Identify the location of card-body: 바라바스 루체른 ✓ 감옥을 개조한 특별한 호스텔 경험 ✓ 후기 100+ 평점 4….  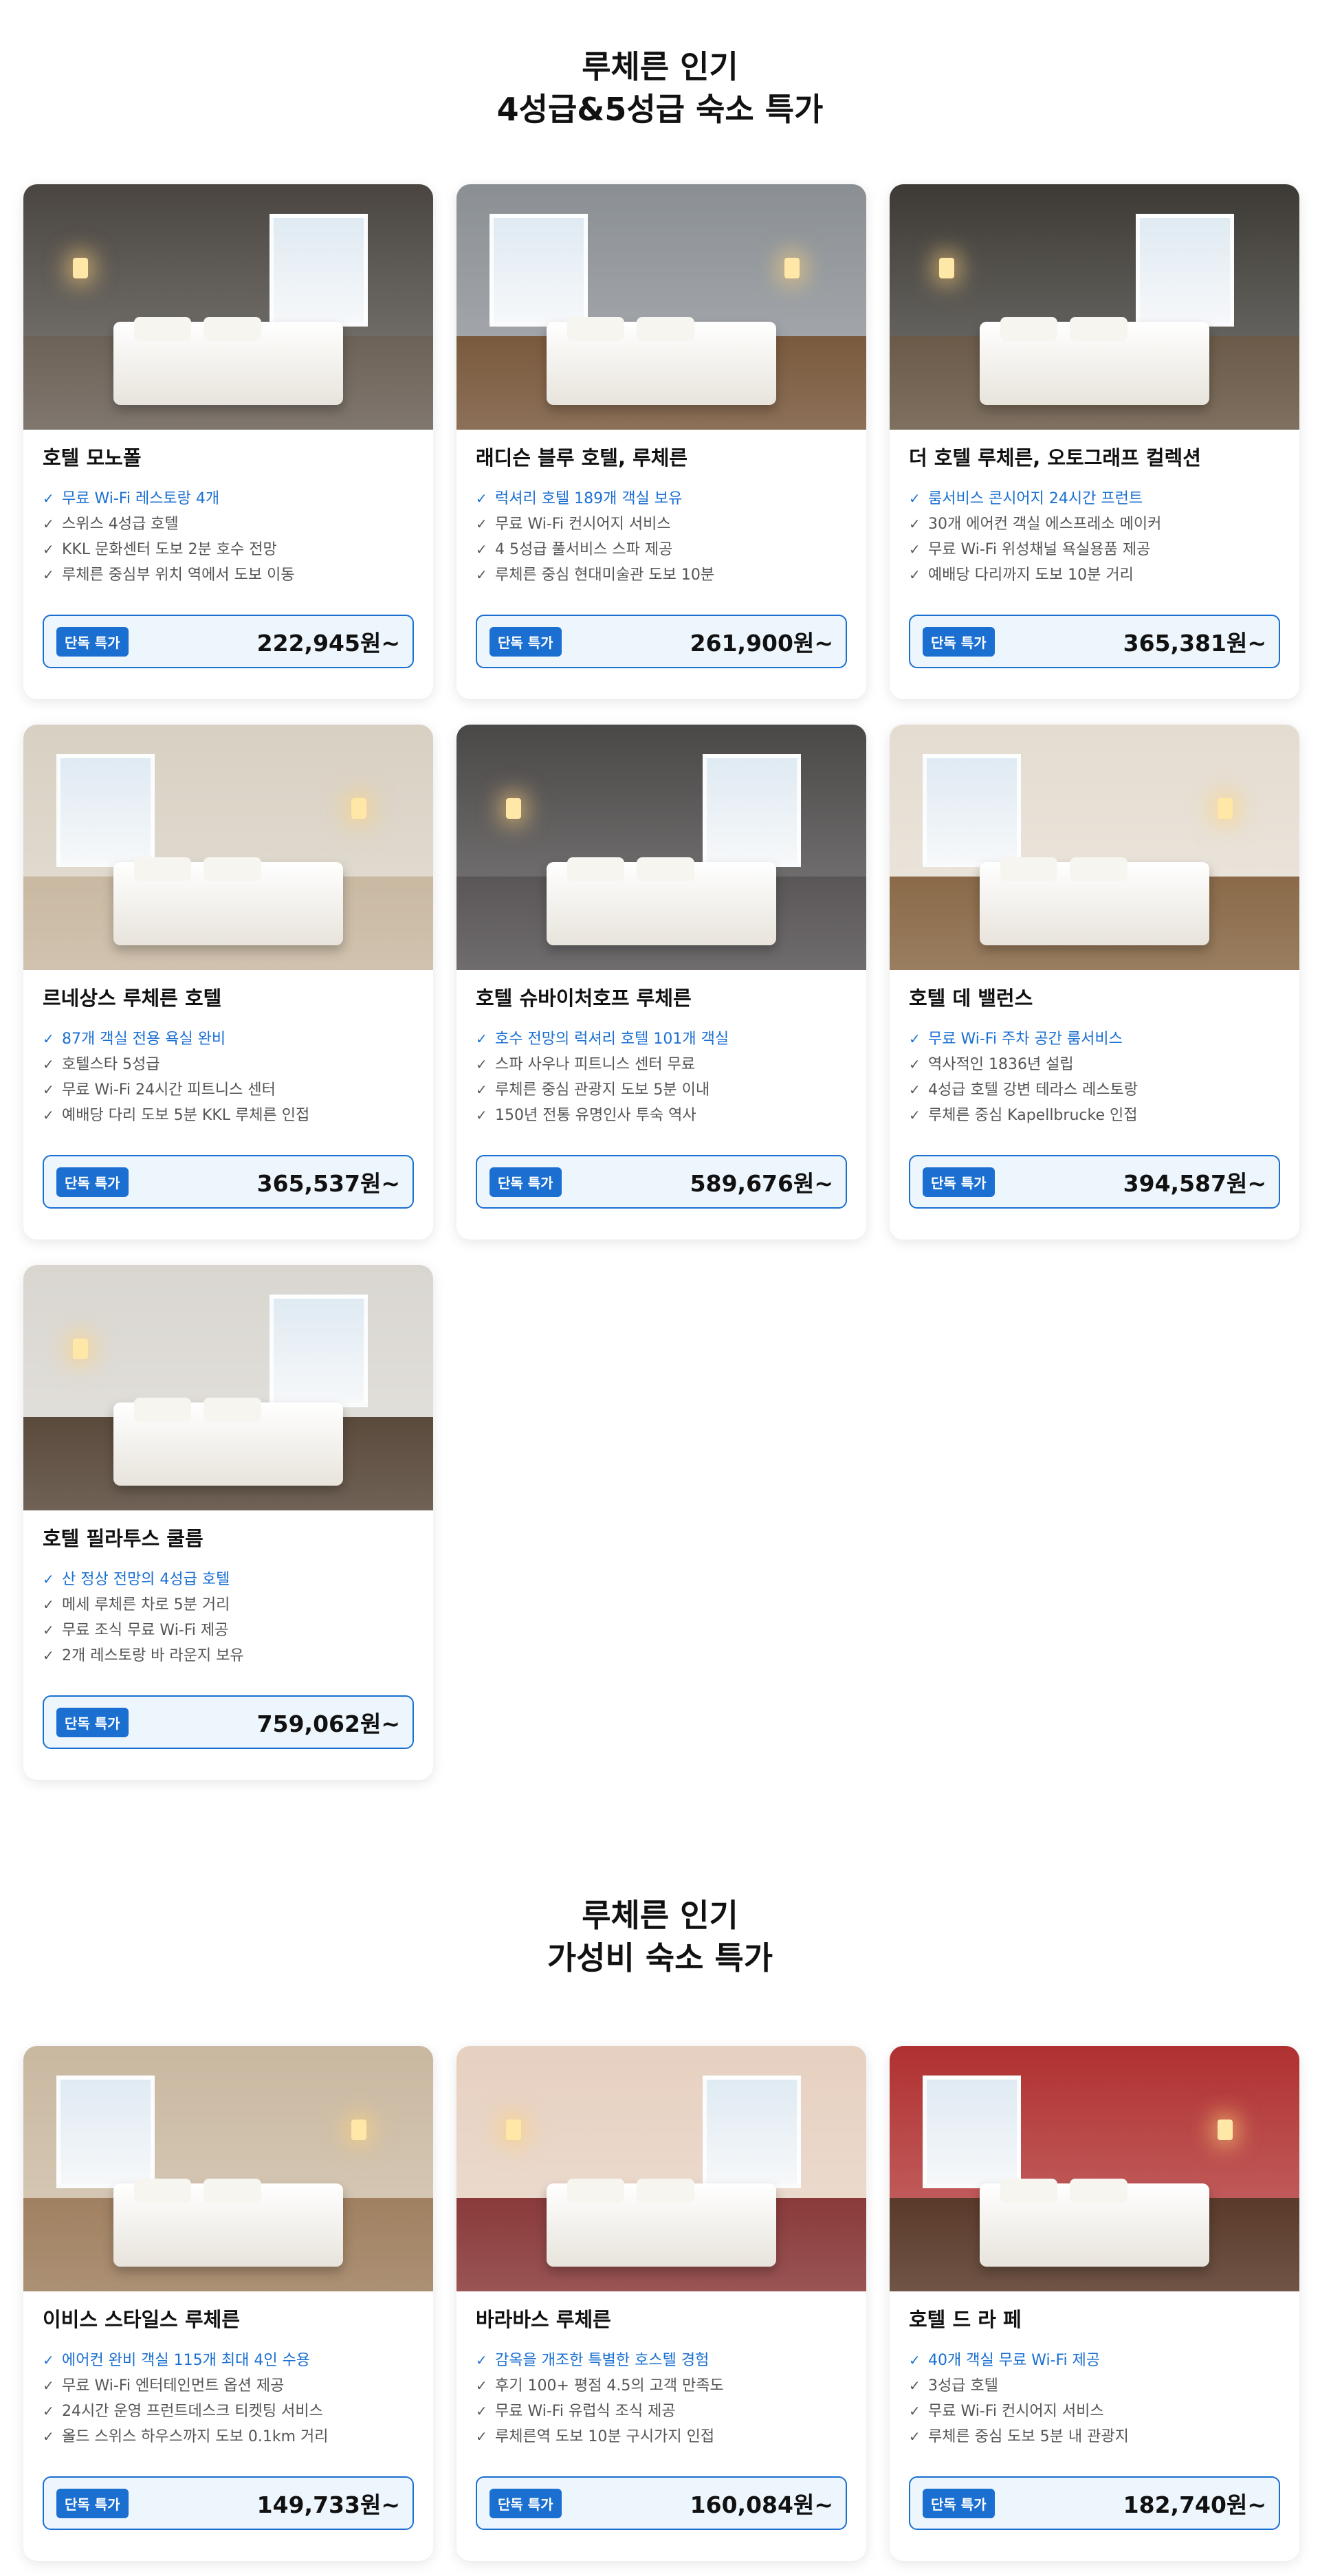
(661, 2378).